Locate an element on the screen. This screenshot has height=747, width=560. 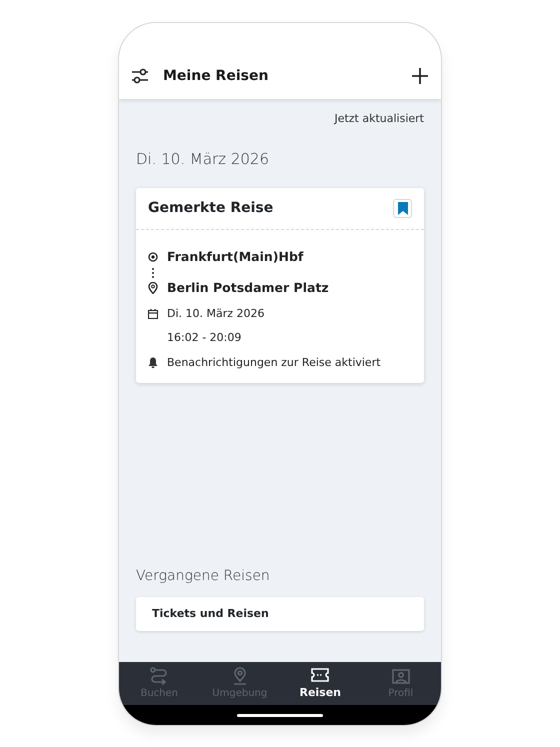
section-heading: Vergangene Reisen is located at coordinates (203, 576).